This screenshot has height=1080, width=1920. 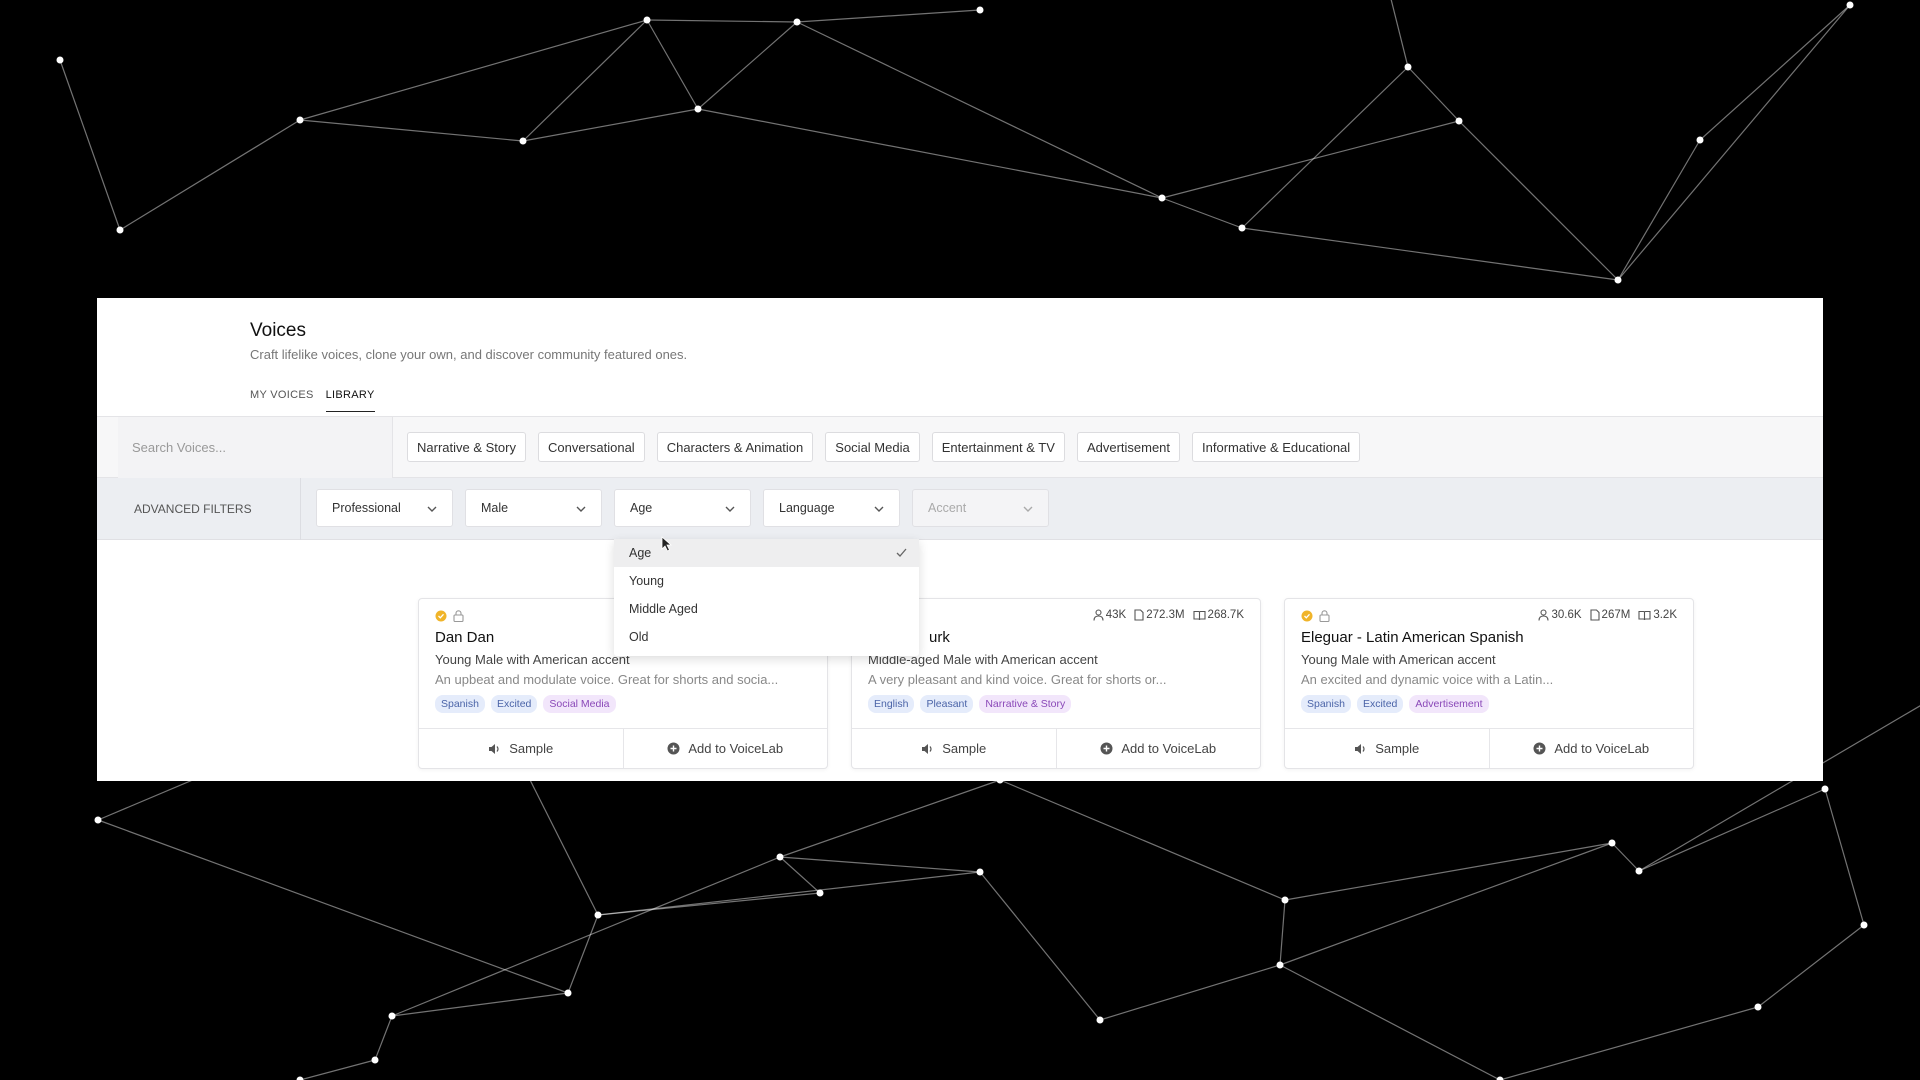 What do you see at coordinates (1116, 615) in the screenshot?
I see `users-count: 43K` at bounding box center [1116, 615].